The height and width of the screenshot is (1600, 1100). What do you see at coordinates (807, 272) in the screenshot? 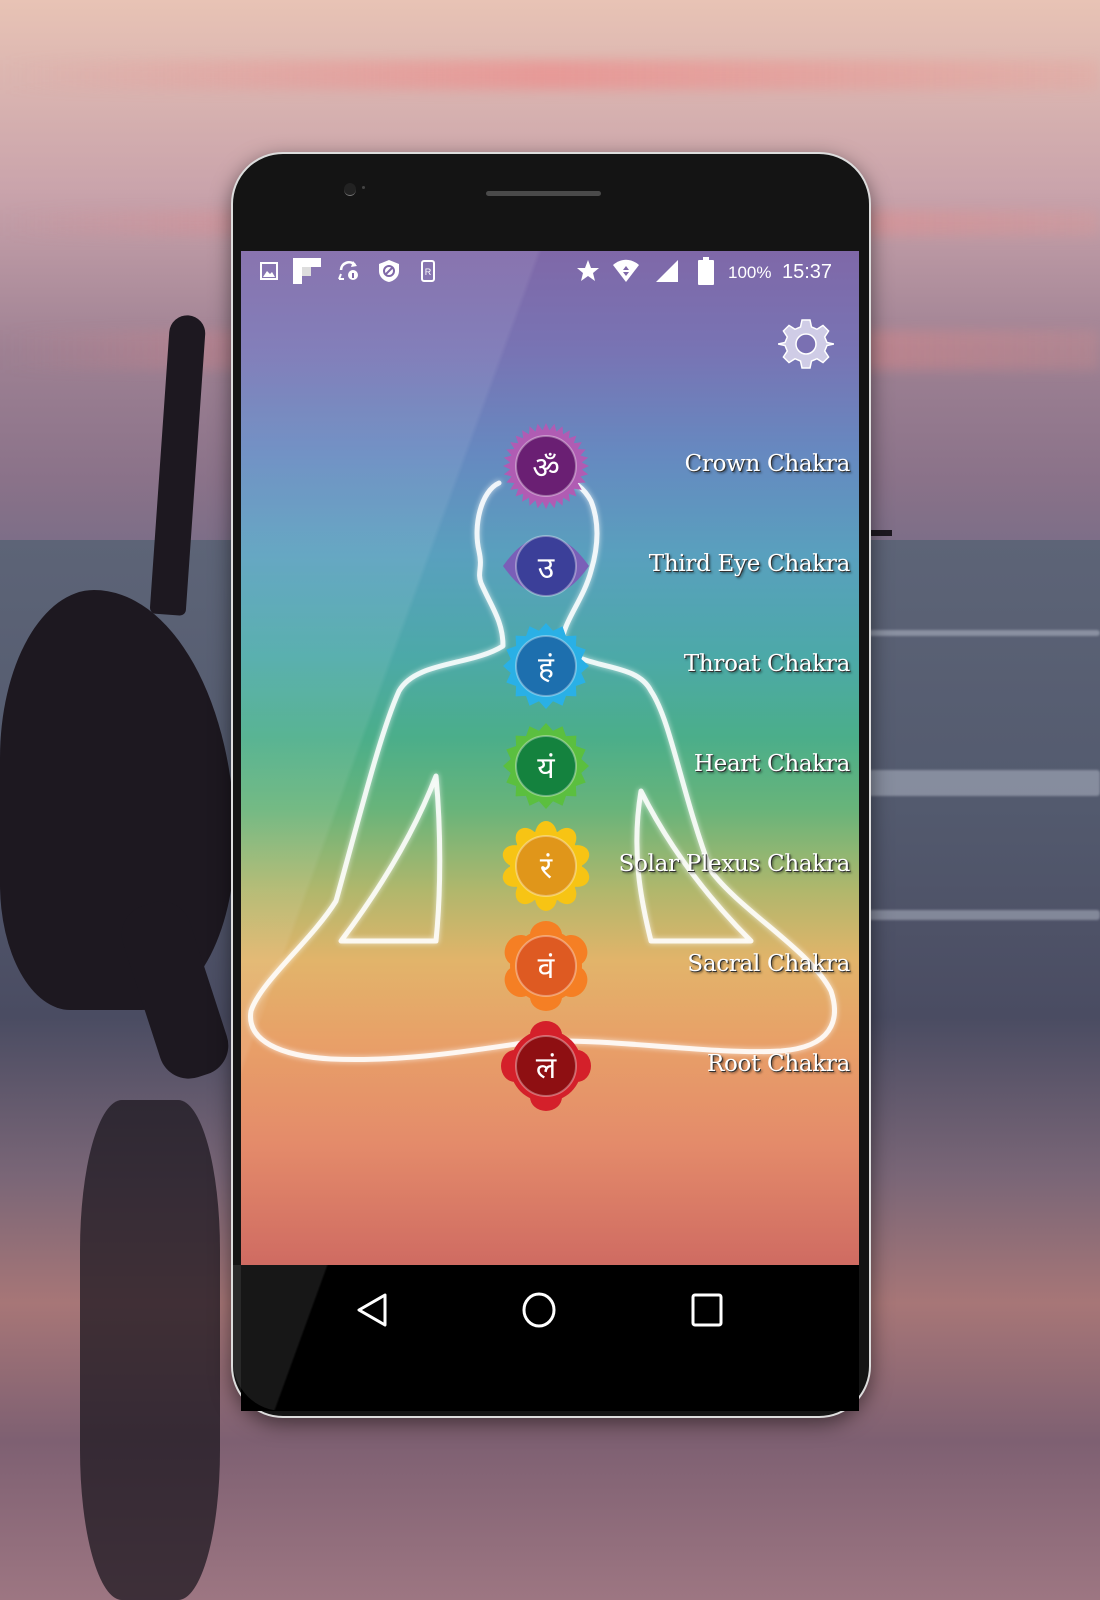
I see `clock: 15:37` at bounding box center [807, 272].